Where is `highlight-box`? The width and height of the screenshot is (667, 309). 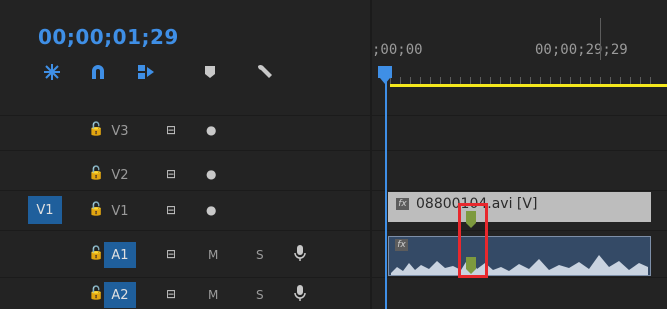 highlight-box is located at coordinates (473, 240).